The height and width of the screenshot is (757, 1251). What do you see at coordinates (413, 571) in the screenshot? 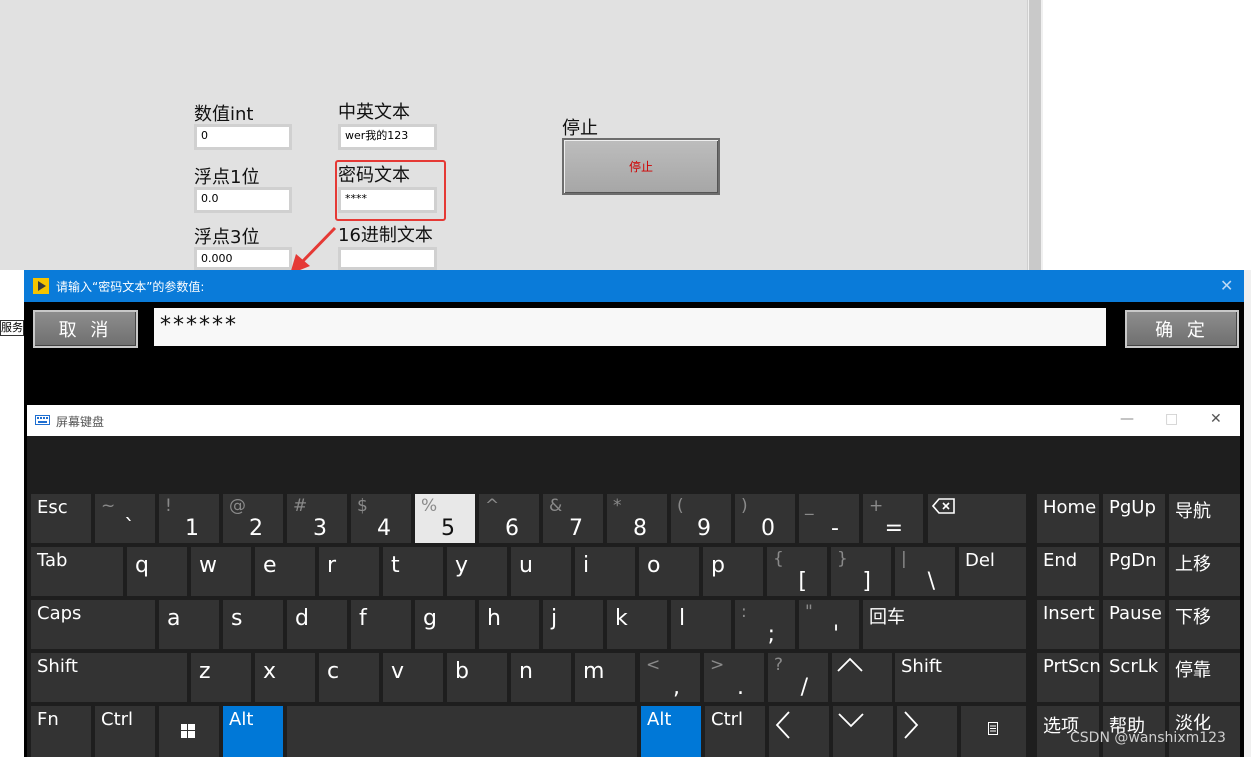
I see `key-letter: t` at bounding box center [413, 571].